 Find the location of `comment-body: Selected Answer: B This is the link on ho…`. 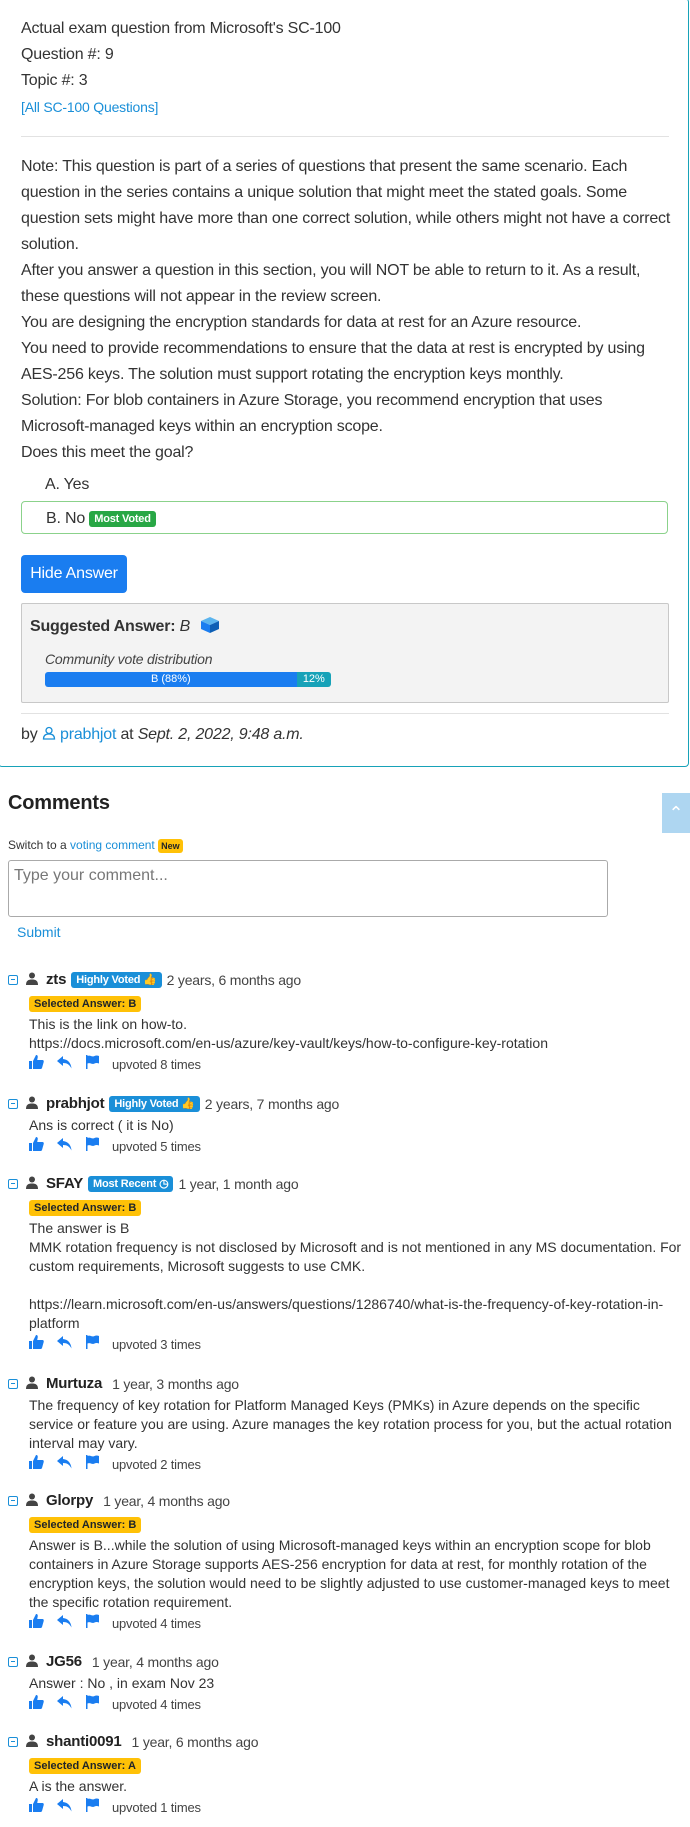

comment-body: Selected Answer: B This is the link on ho… is located at coordinates (356, 1022).